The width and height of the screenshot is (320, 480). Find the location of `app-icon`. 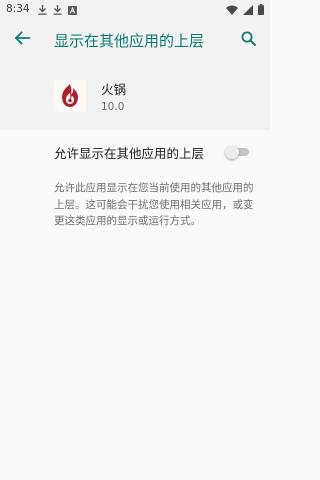

app-icon is located at coordinates (70, 96).